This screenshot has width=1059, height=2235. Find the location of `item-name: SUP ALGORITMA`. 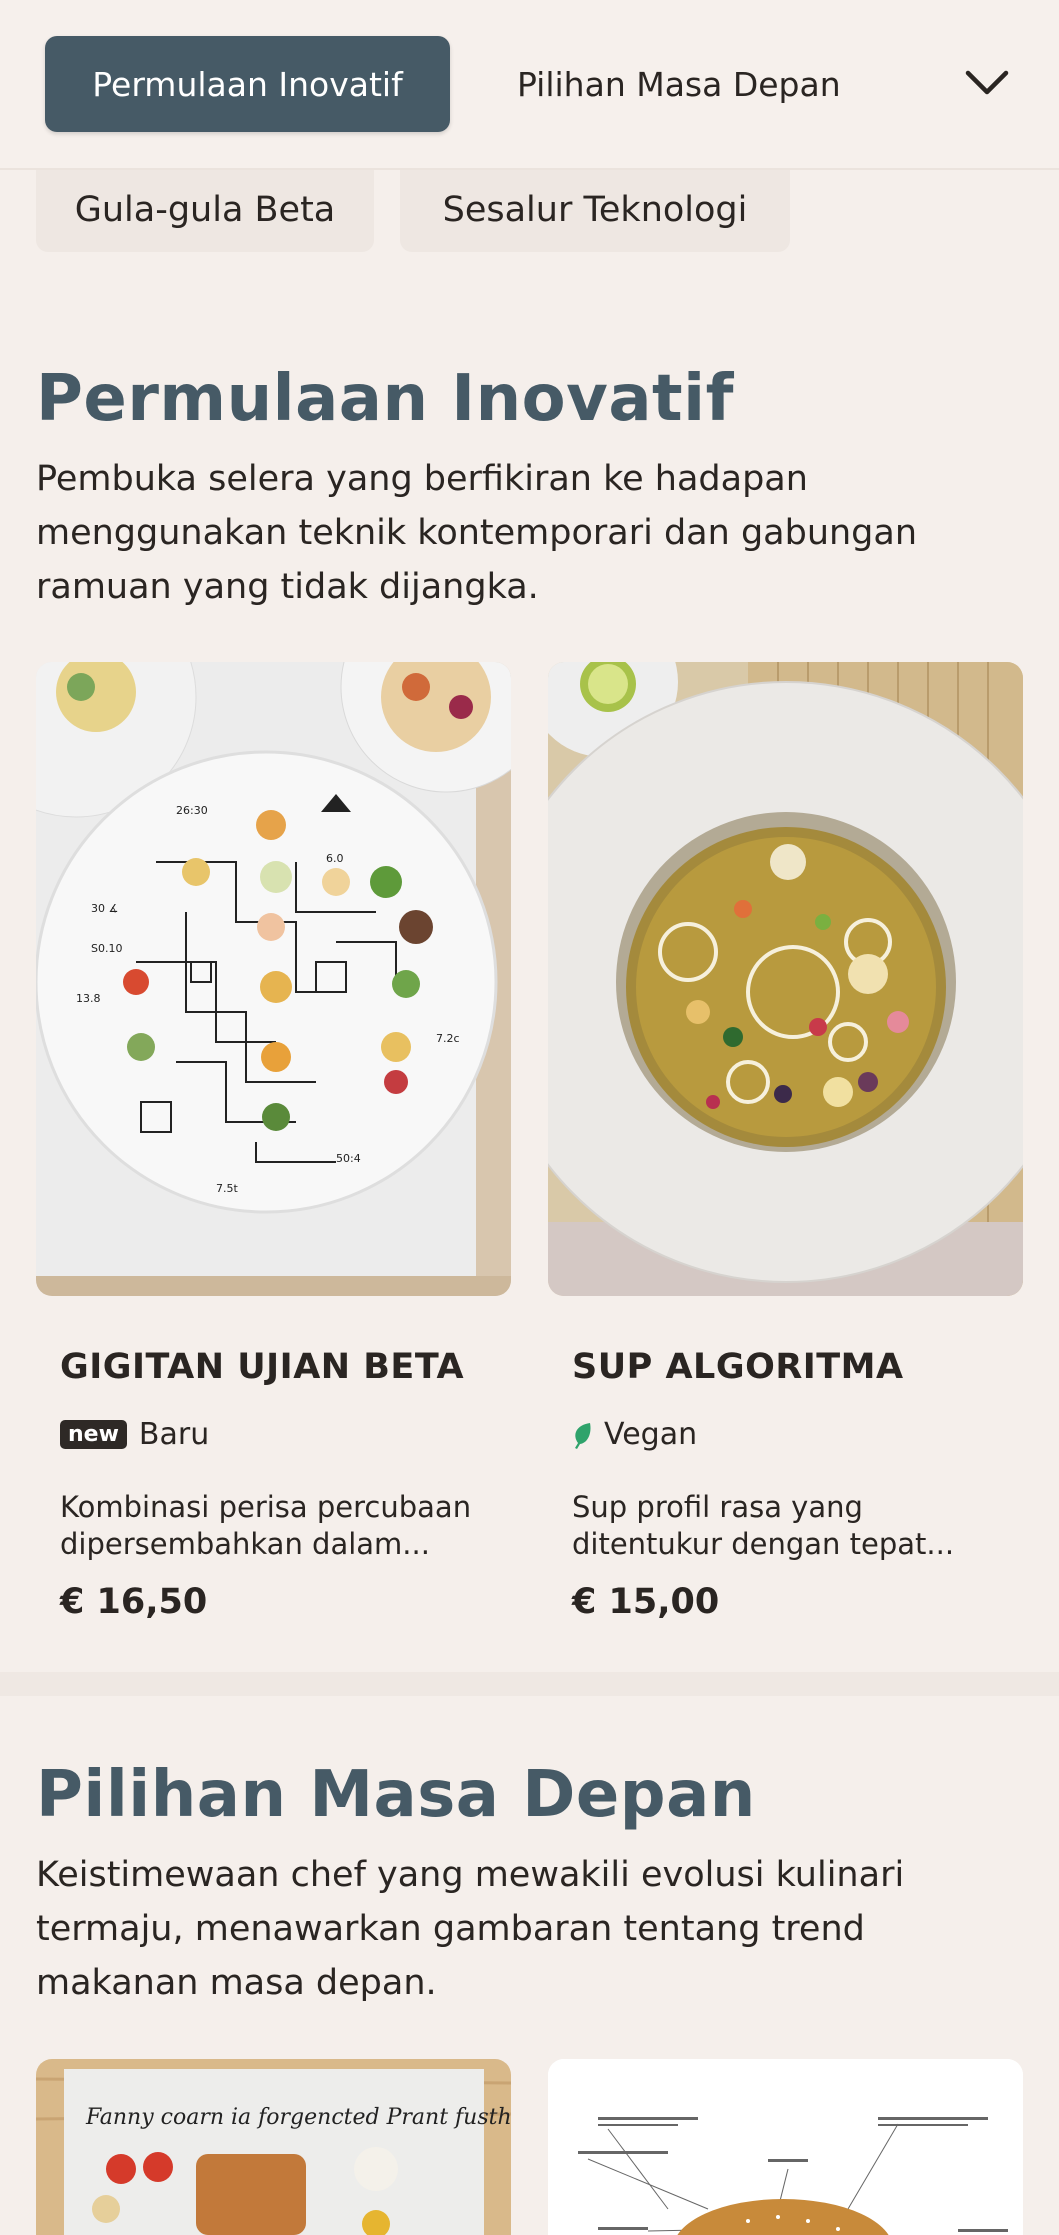

item-name: SUP ALGORITMA is located at coordinates (738, 1367).